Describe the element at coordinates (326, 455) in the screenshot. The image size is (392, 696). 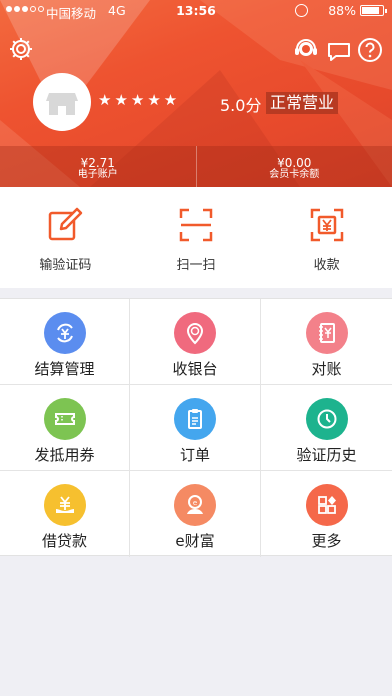
I see `verify-history-label: 验证历史` at that location.